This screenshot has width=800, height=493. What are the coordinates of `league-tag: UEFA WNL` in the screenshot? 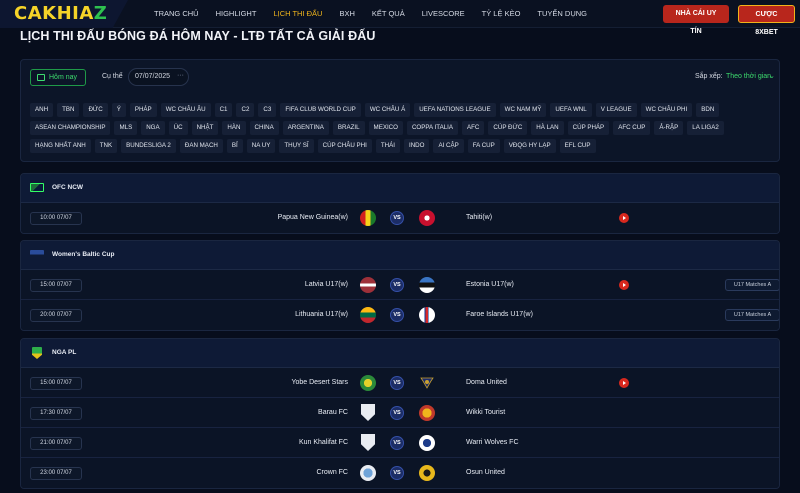 It's located at (571, 110).